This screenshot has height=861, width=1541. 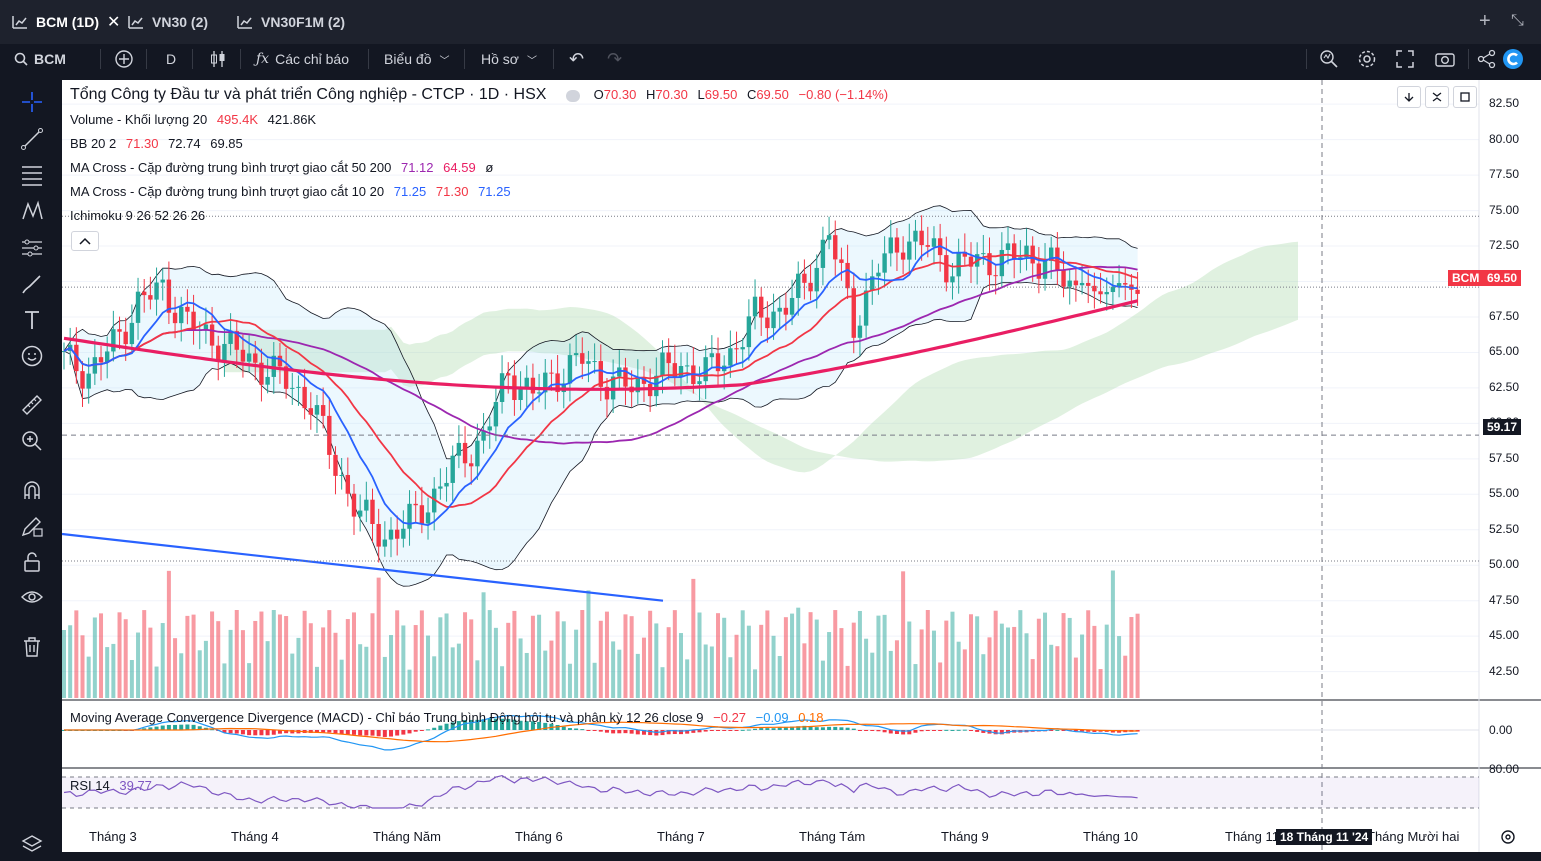 What do you see at coordinates (573, 95) in the screenshot?
I see `hide-legend-button` at bounding box center [573, 95].